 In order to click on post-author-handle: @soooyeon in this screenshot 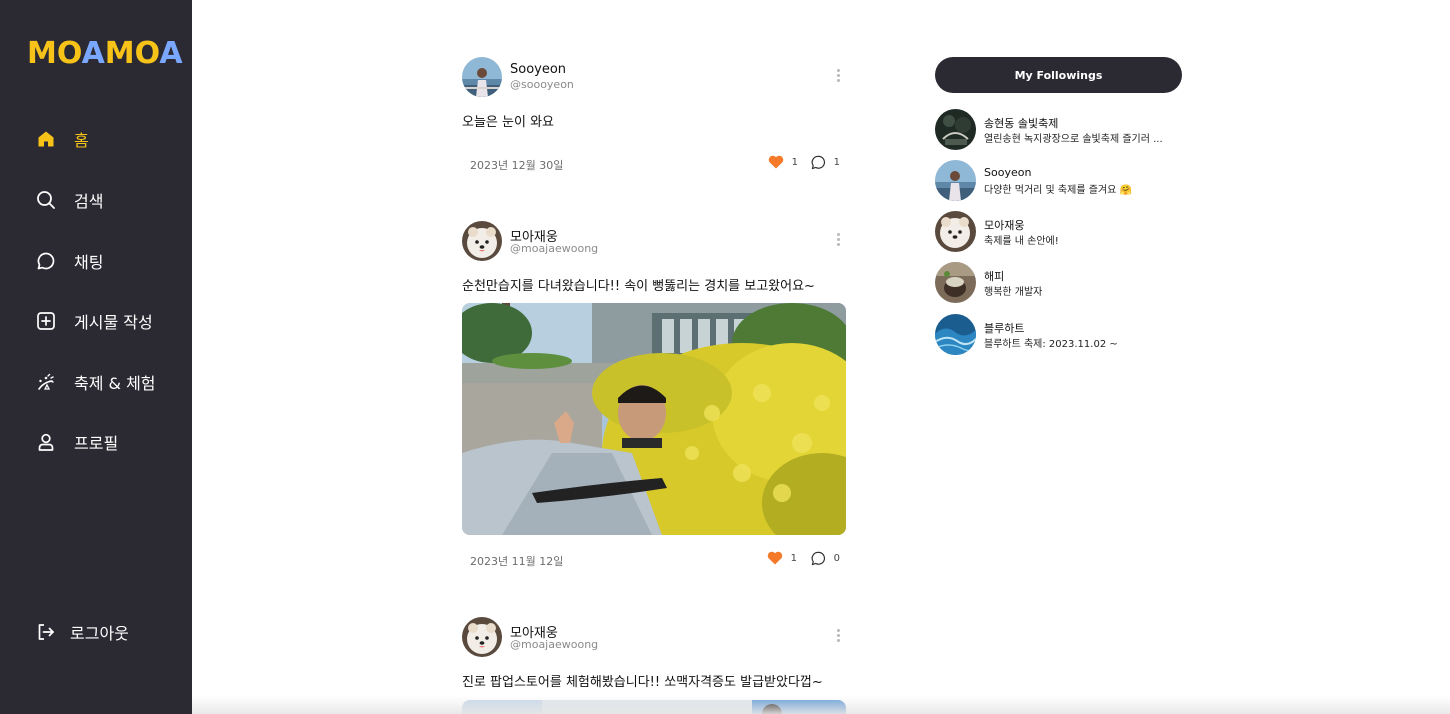, I will do `click(542, 84)`.